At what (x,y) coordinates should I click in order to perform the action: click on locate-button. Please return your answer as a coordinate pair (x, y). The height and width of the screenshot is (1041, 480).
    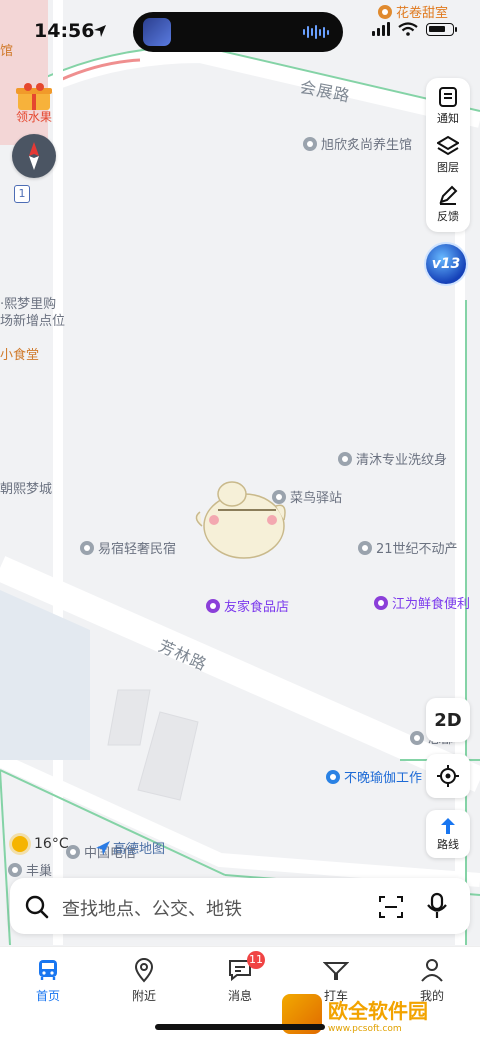
    Looking at the image, I should click on (448, 776).